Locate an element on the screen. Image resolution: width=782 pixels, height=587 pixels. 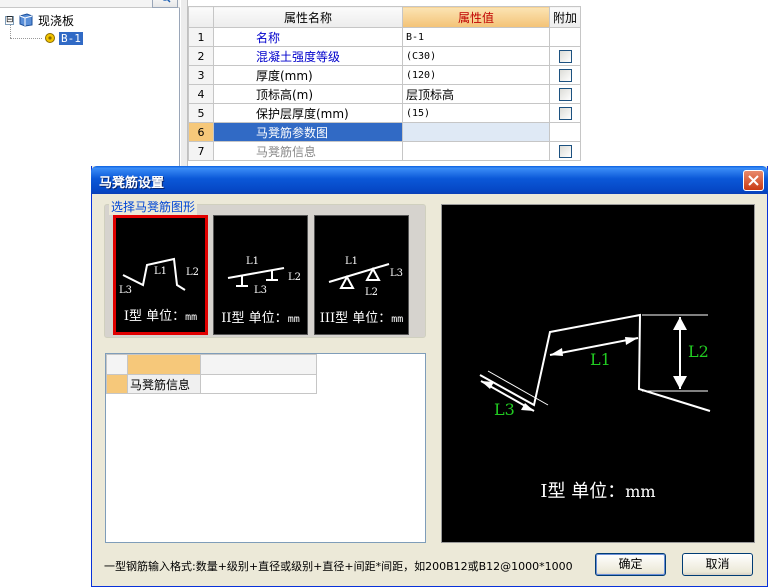
table-row: 马凳筋信息 is located at coordinates (211, 384).